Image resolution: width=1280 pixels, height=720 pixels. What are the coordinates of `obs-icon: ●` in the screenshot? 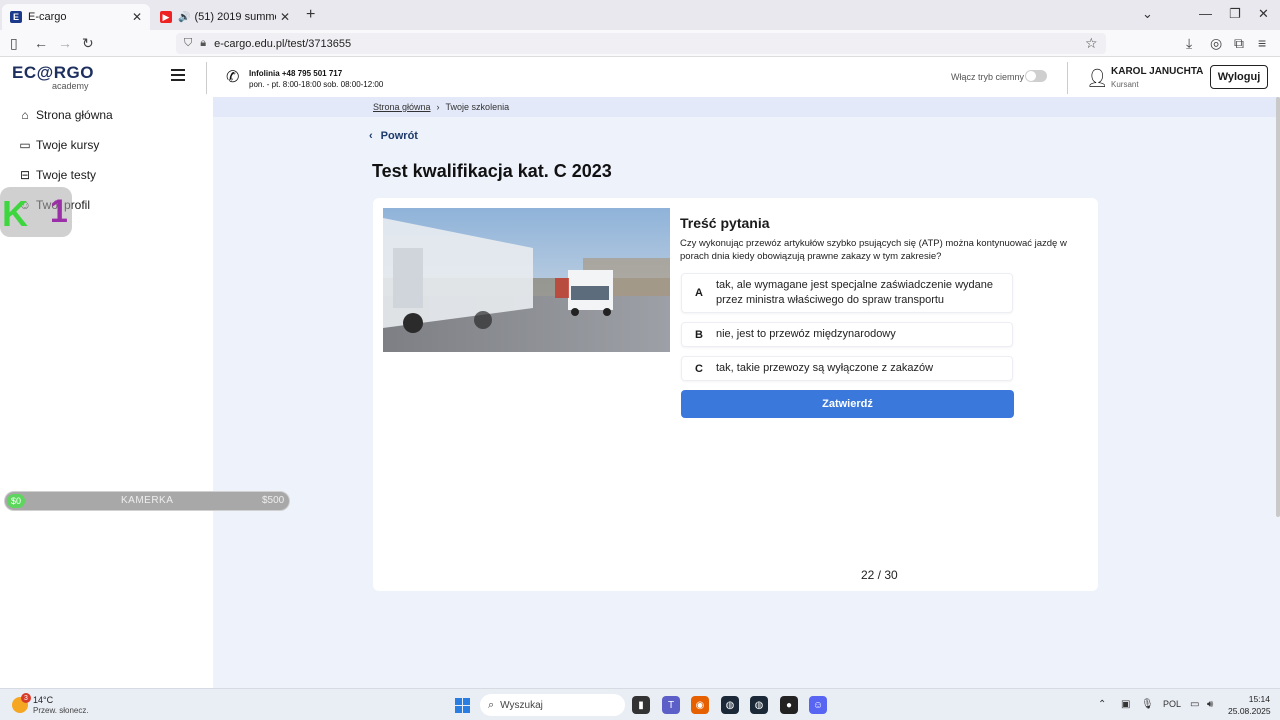 It's located at (789, 705).